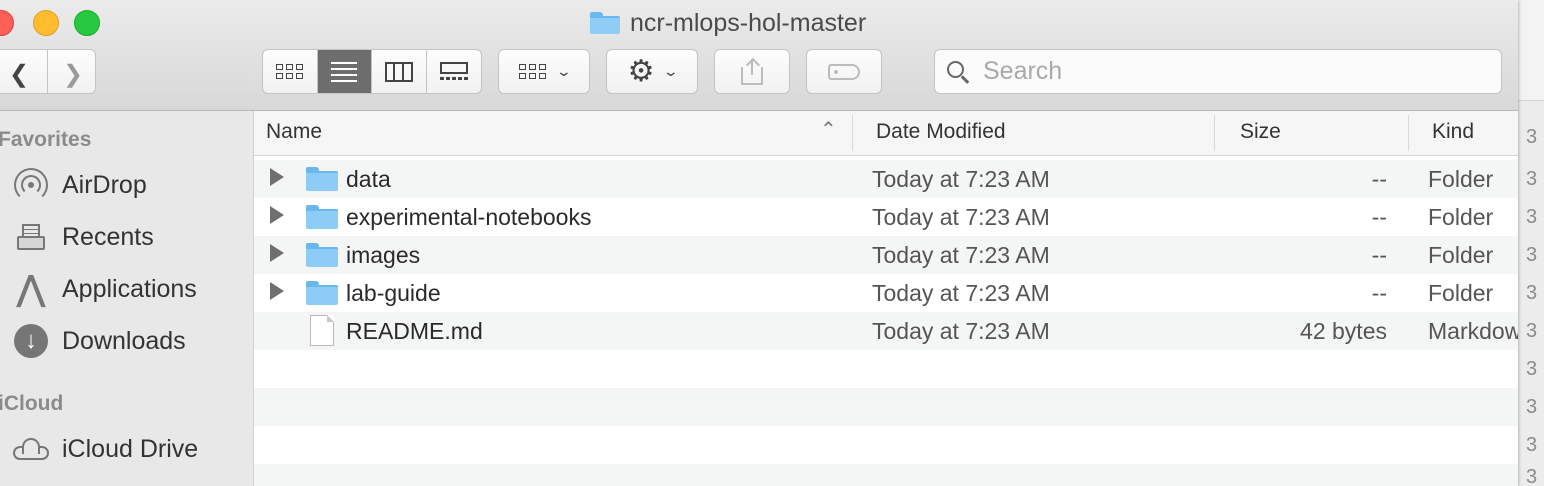 Image resolution: width=1544 pixels, height=486 pixels. What do you see at coordinates (32, 403) in the screenshot?
I see `icloud-heading: iCloud` at bounding box center [32, 403].